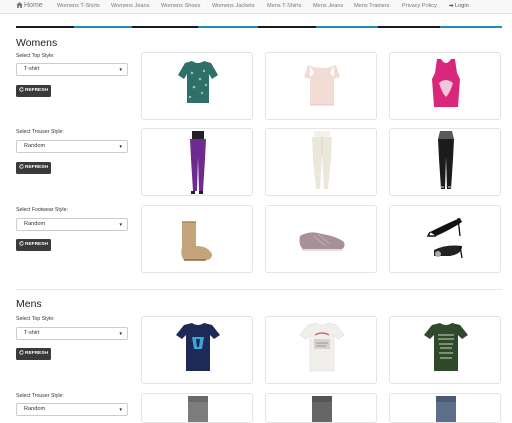 This screenshot has width=512, height=423. What do you see at coordinates (419, 6) in the screenshot?
I see `nav-item-privacy-policy: Privacy Policy` at bounding box center [419, 6].